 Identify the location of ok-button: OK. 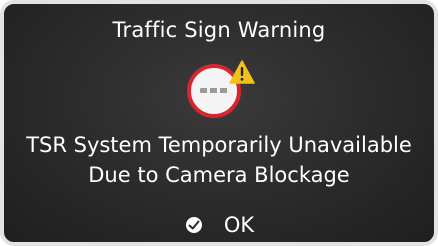
(219, 225).